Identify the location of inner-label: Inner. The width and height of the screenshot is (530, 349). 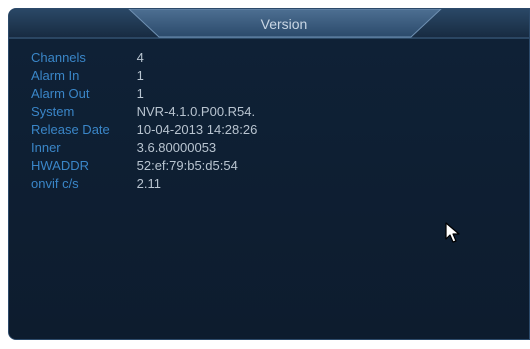
(46, 147).